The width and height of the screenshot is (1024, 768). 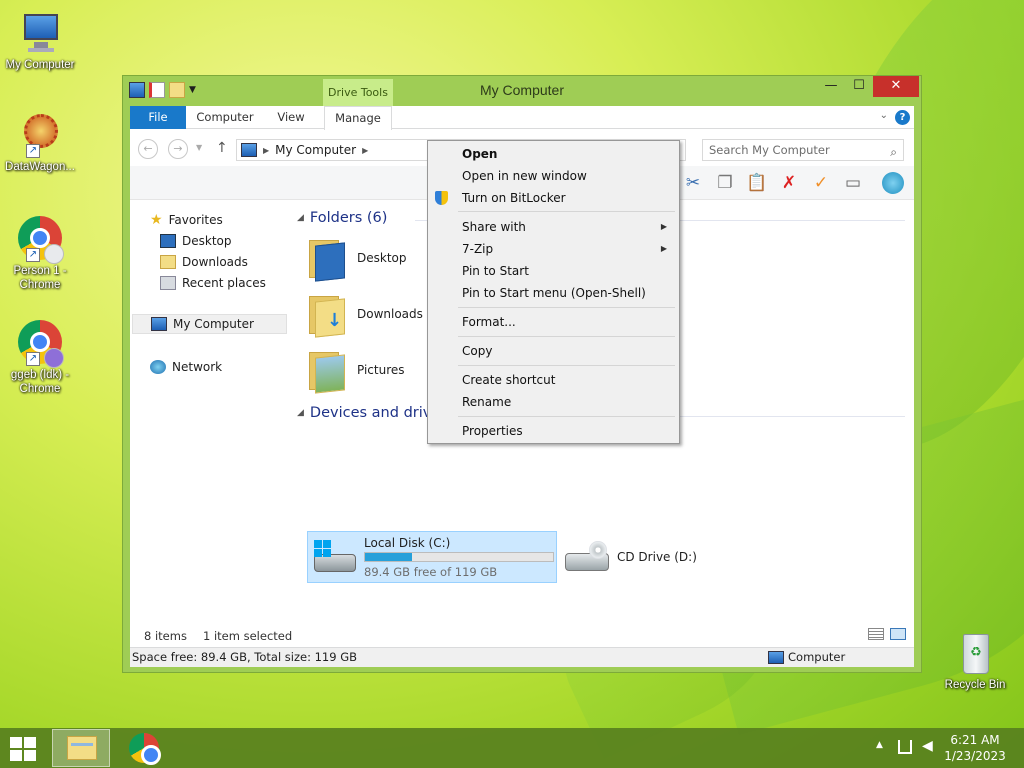 I want to click on file-explorer-icon, so click(x=82, y=748).